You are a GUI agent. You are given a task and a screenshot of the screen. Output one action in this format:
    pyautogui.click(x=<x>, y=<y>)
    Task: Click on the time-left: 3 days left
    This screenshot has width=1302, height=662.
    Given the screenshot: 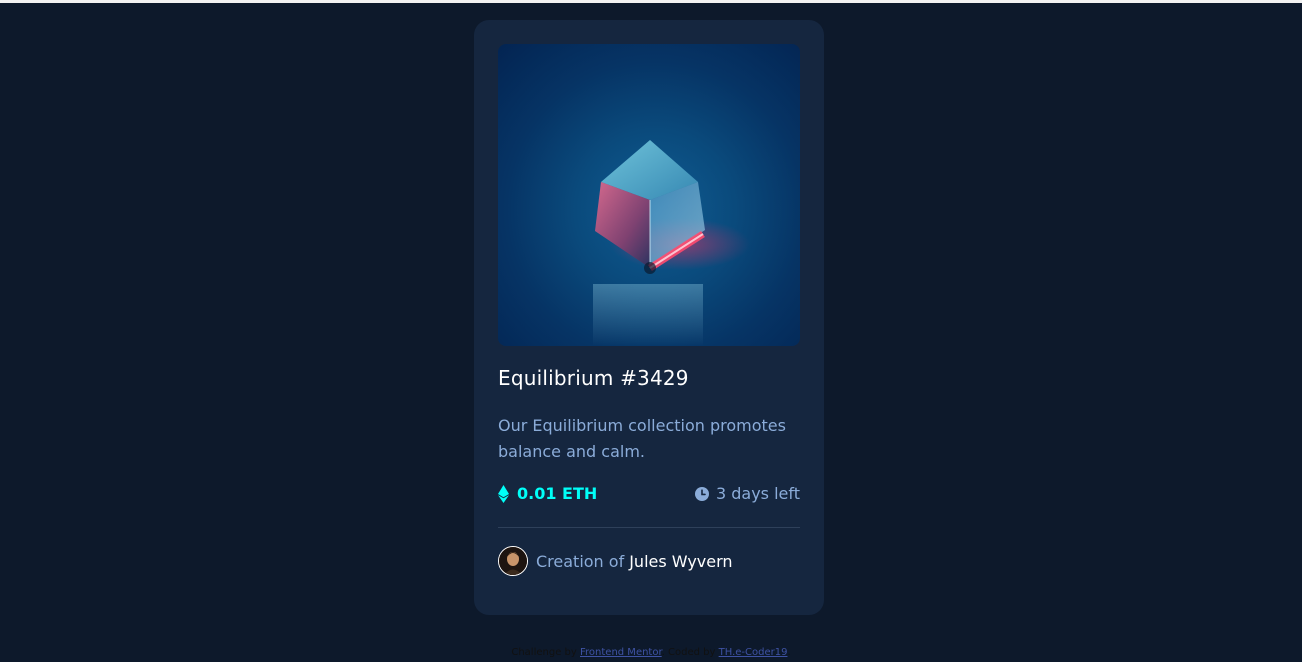 What is the action you would take?
    pyautogui.click(x=747, y=493)
    